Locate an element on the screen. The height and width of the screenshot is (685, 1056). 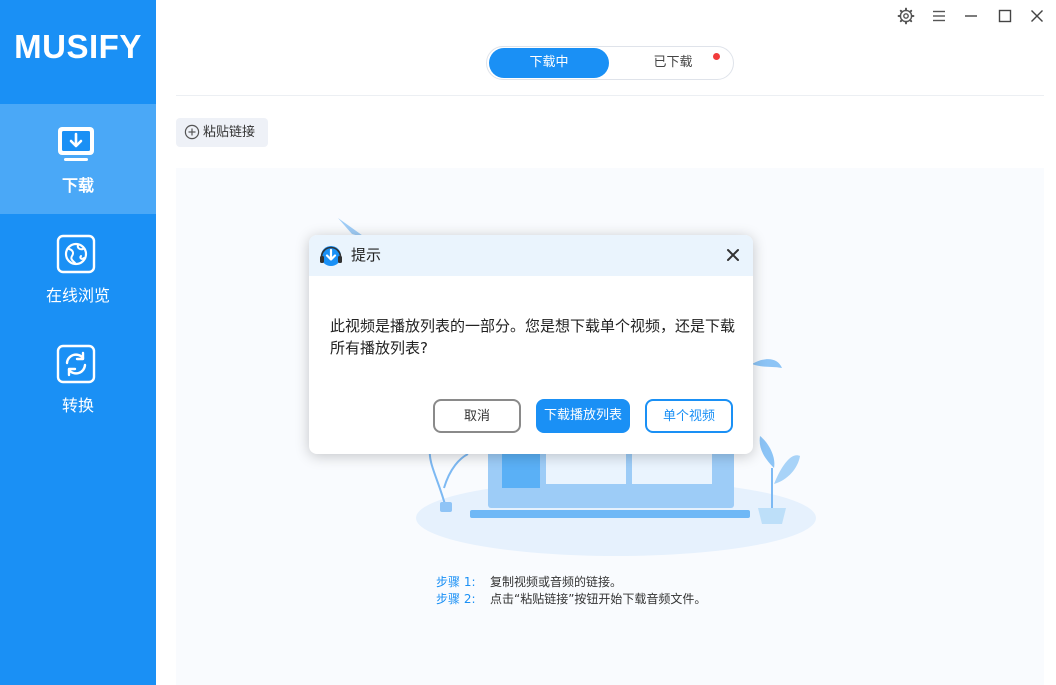
download-tabs: 下载中 已下载 is located at coordinates (610, 63).